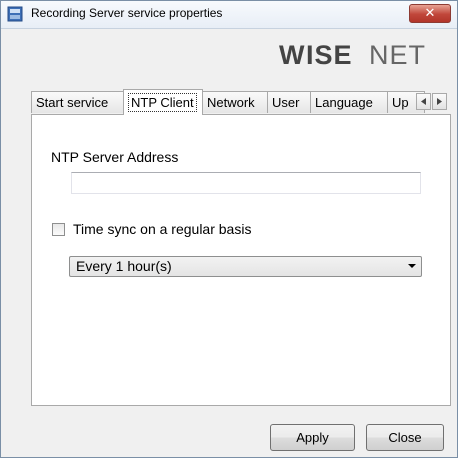 The image size is (458, 458). I want to click on svg-text: ISE, so click(329, 55).